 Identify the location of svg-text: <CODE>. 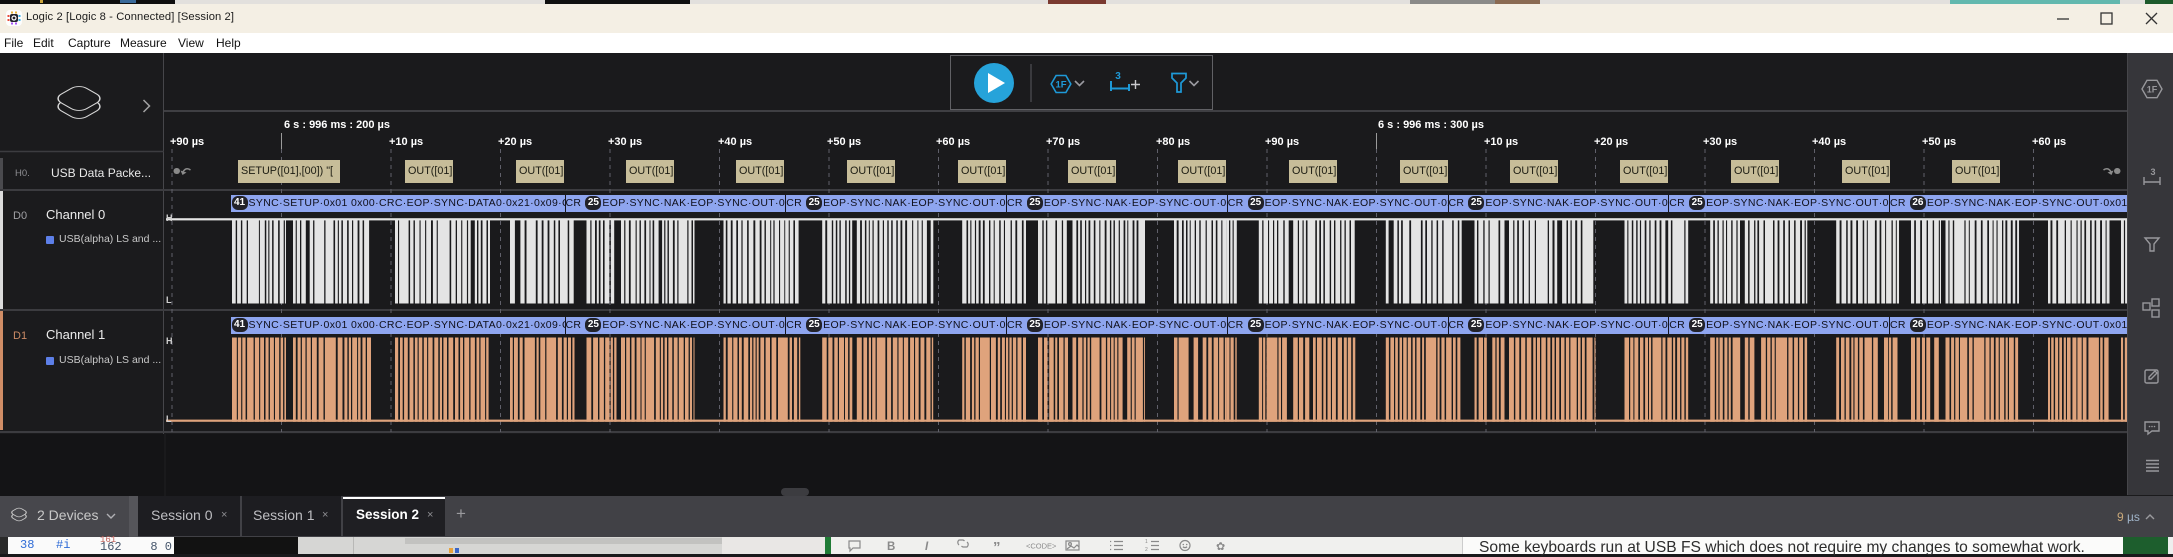
(1041, 546).